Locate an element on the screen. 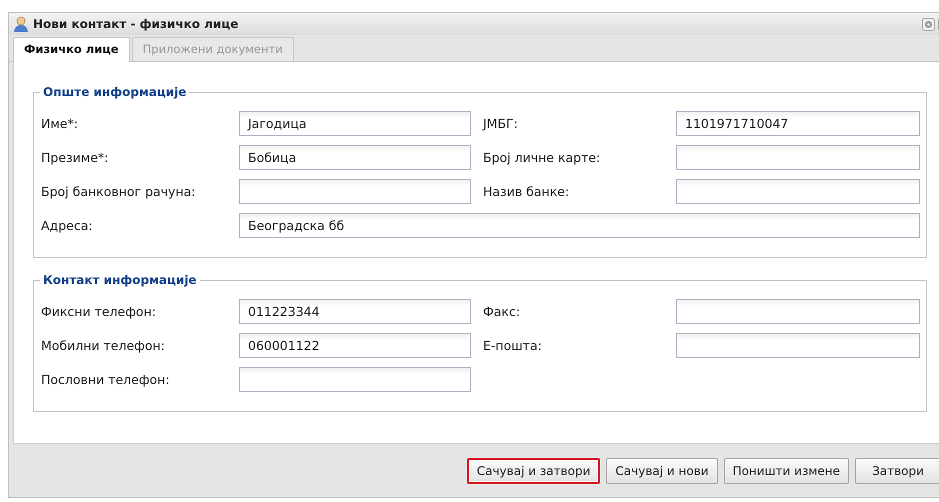 Image resolution: width=939 pixels, height=502 pixels. dialog-button: Сачувај и затвори is located at coordinates (533, 471).